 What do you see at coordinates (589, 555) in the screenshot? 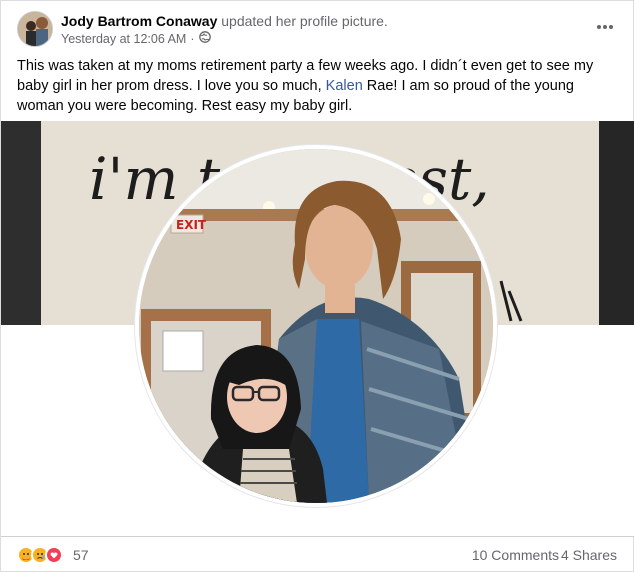
I see `shares-count-link: 4 Shares` at bounding box center [589, 555].